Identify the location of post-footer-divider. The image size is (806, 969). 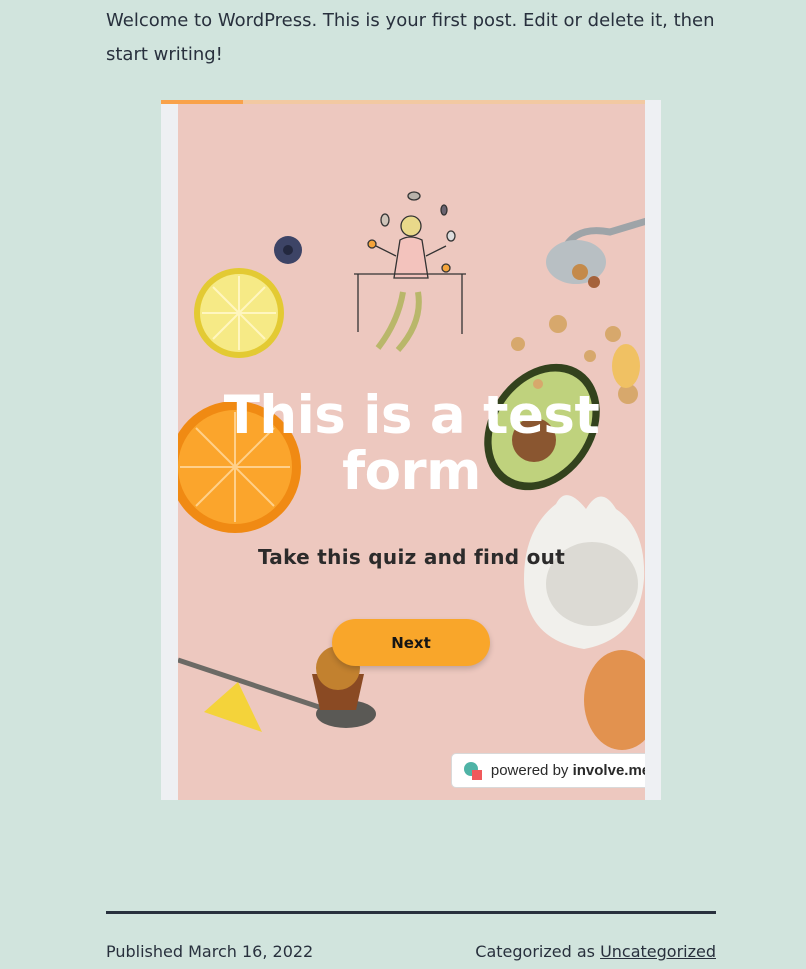
(411, 912).